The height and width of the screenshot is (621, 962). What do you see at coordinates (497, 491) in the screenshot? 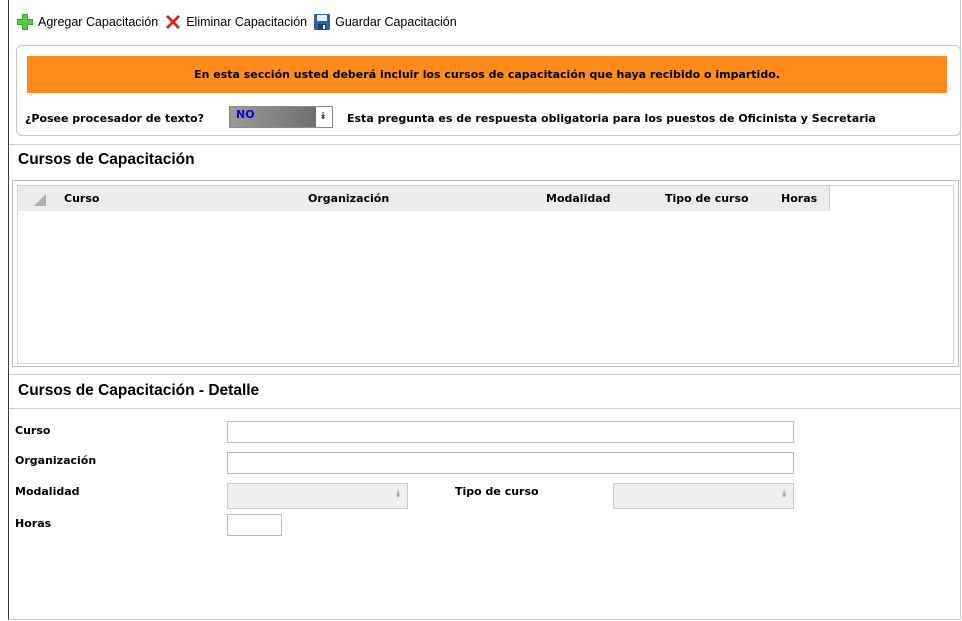
I see `tipo-de-curso-label: Tipo de curso` at bounding box center [497, 491].